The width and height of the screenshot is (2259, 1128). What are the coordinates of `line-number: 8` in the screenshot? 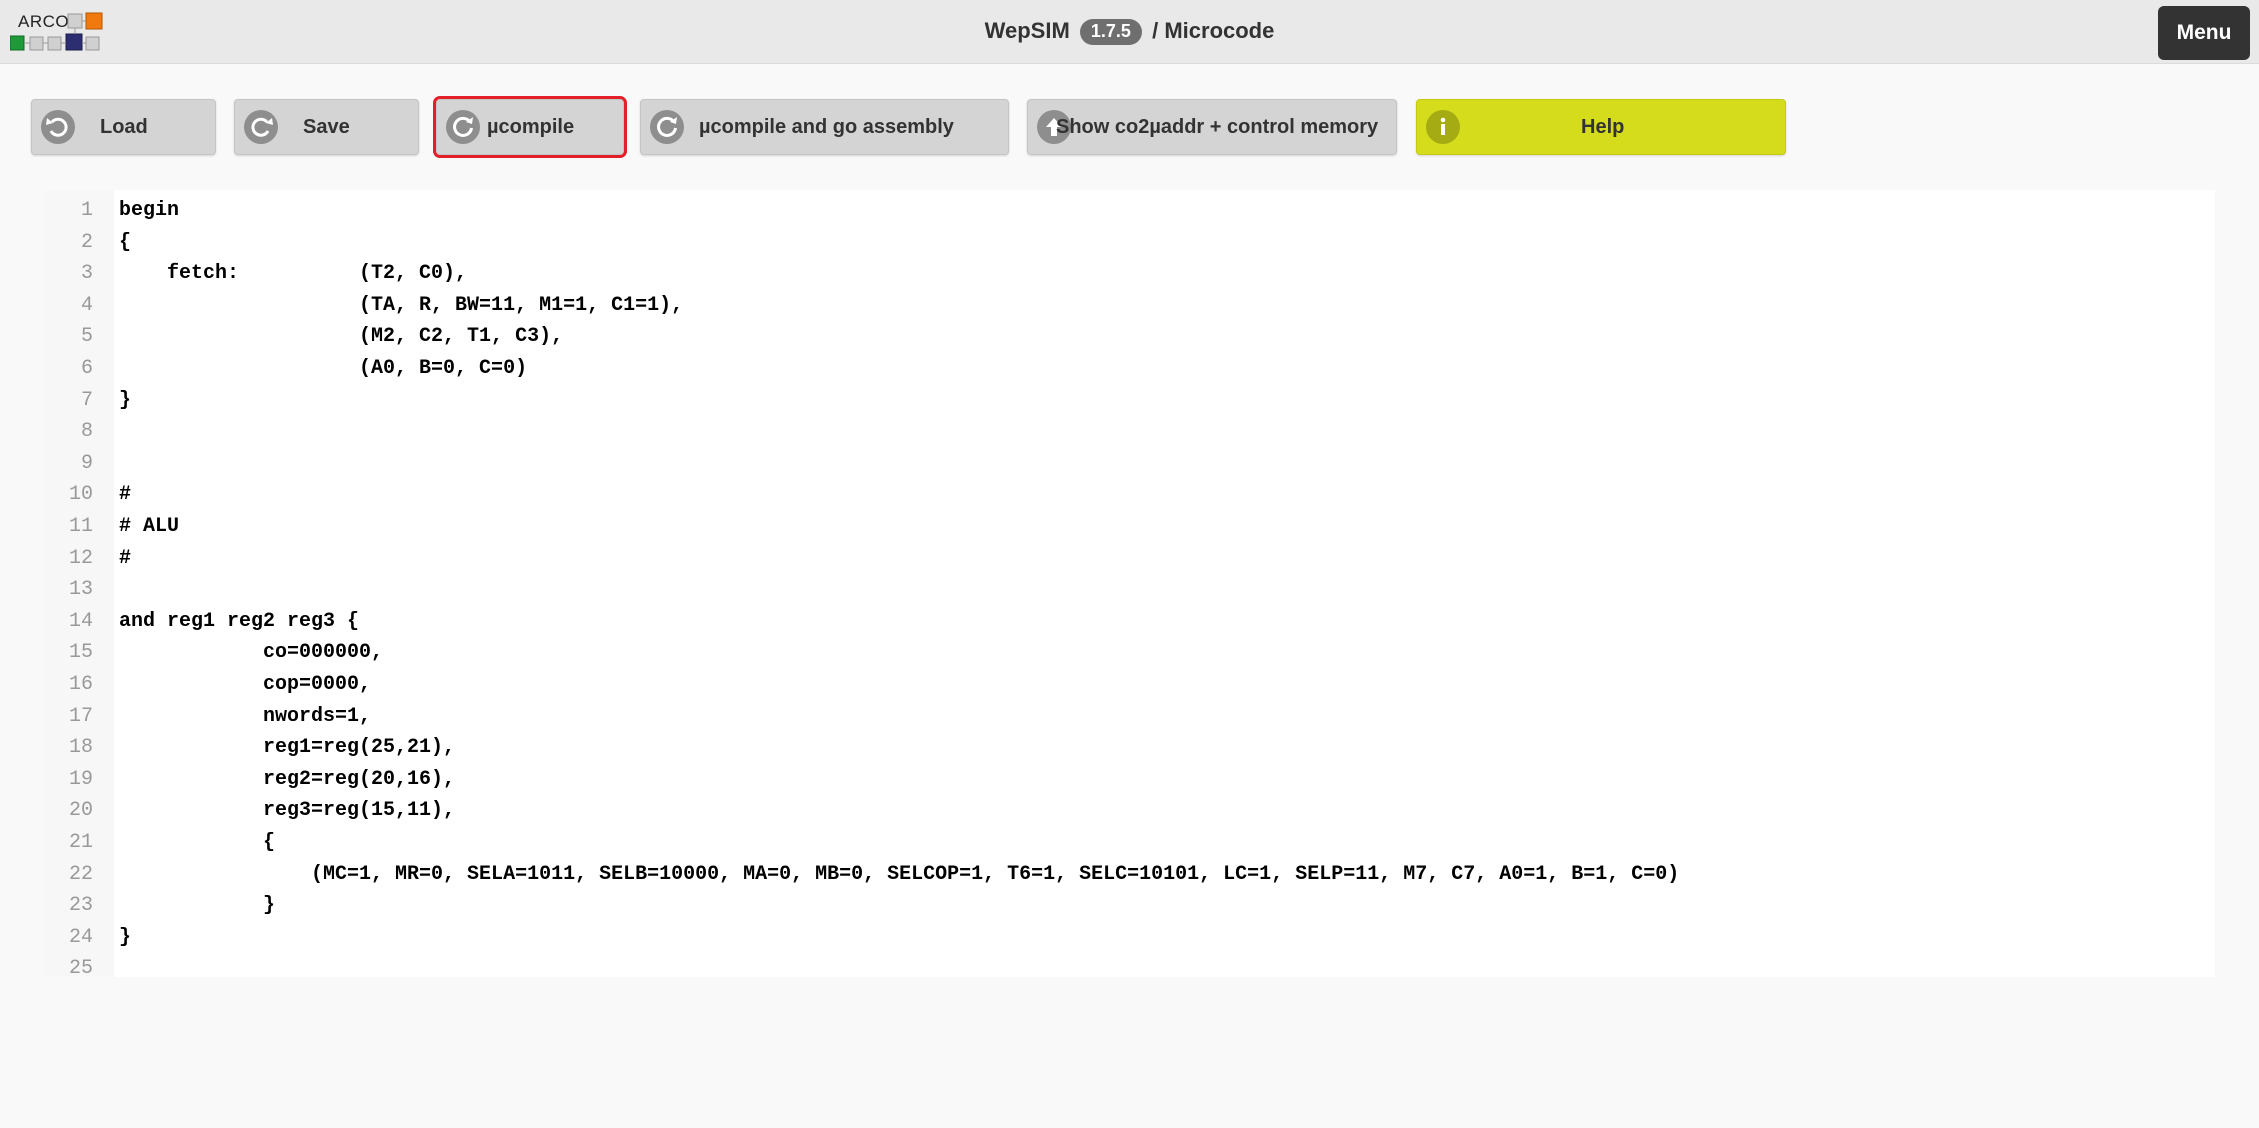 It's located at (86, 432).